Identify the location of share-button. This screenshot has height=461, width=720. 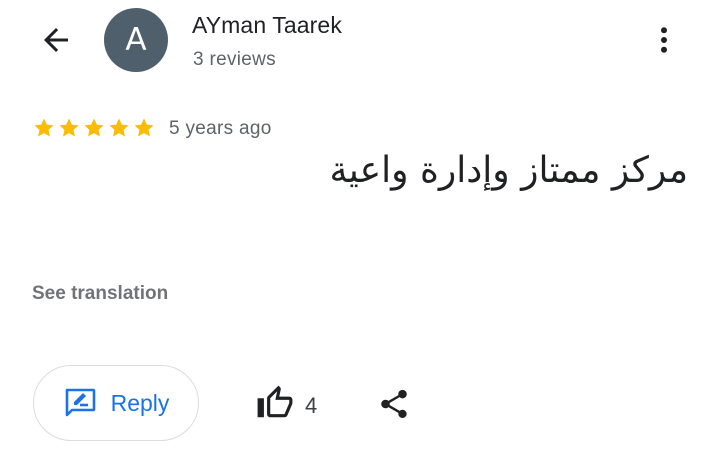
(394, 404).